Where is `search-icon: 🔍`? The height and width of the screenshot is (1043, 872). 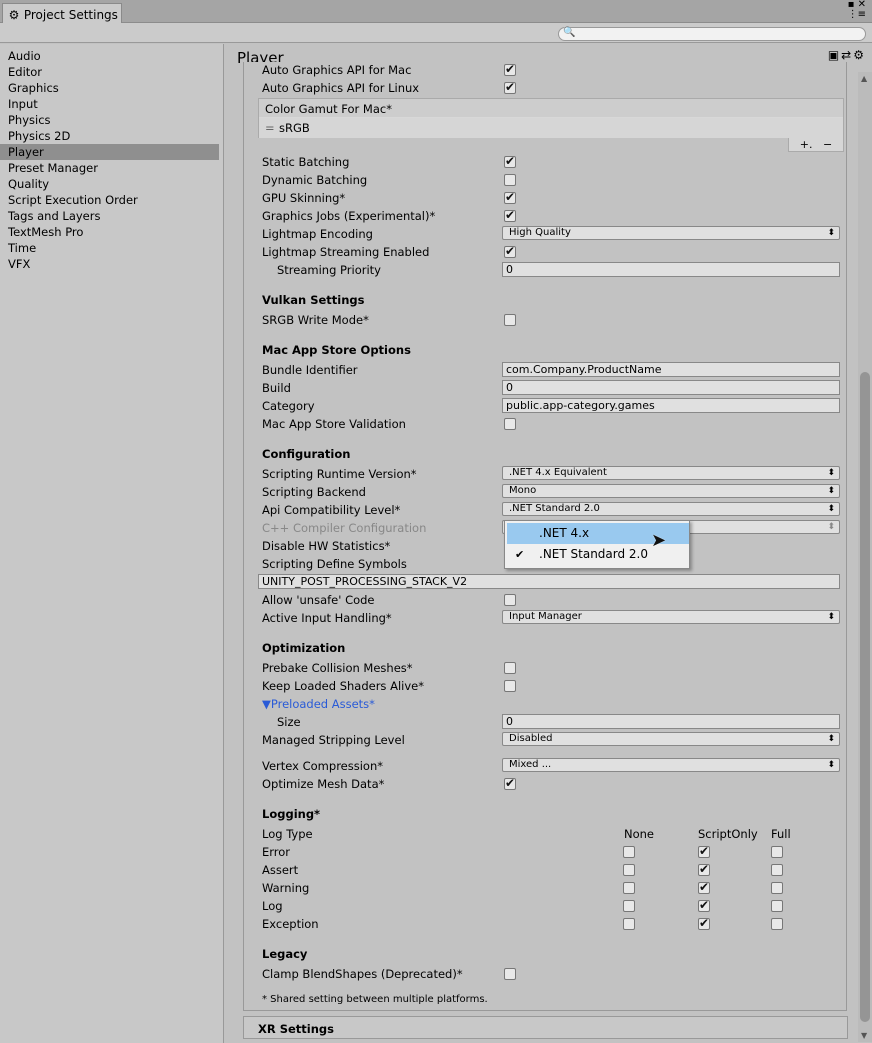
search-icon: 🔍 is located at coordinates (569, 32).